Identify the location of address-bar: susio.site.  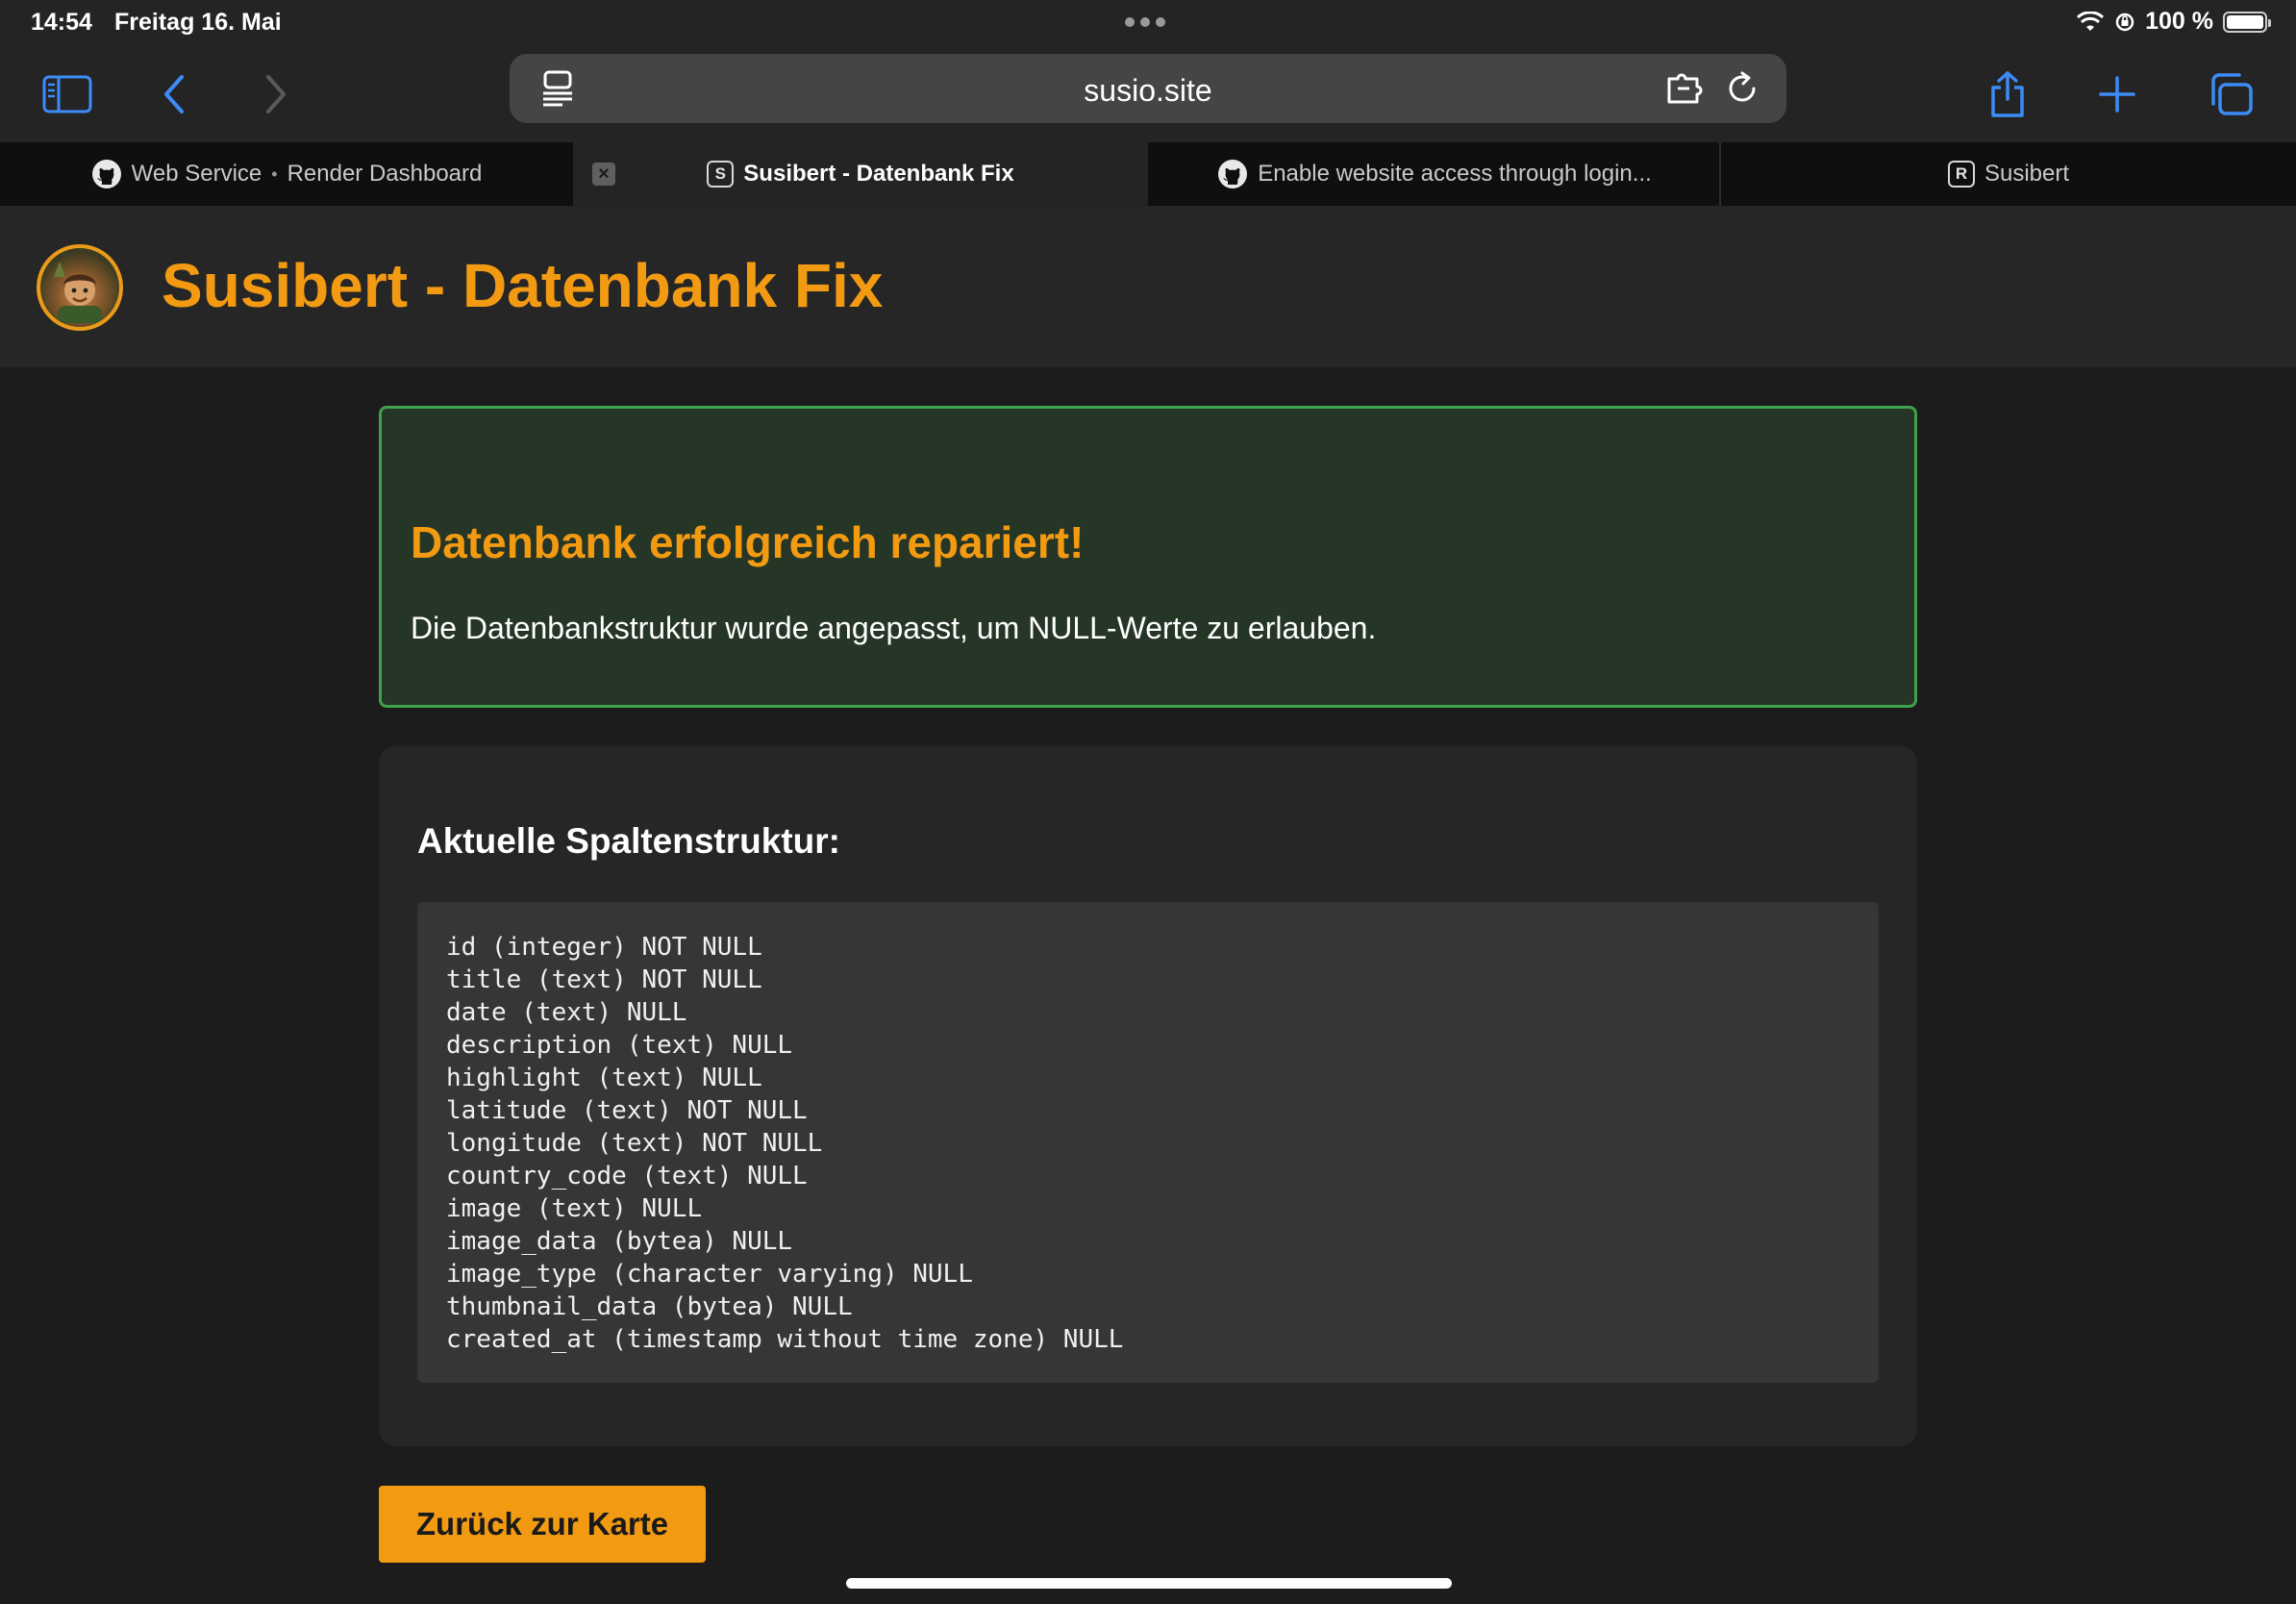
(1148, 88).